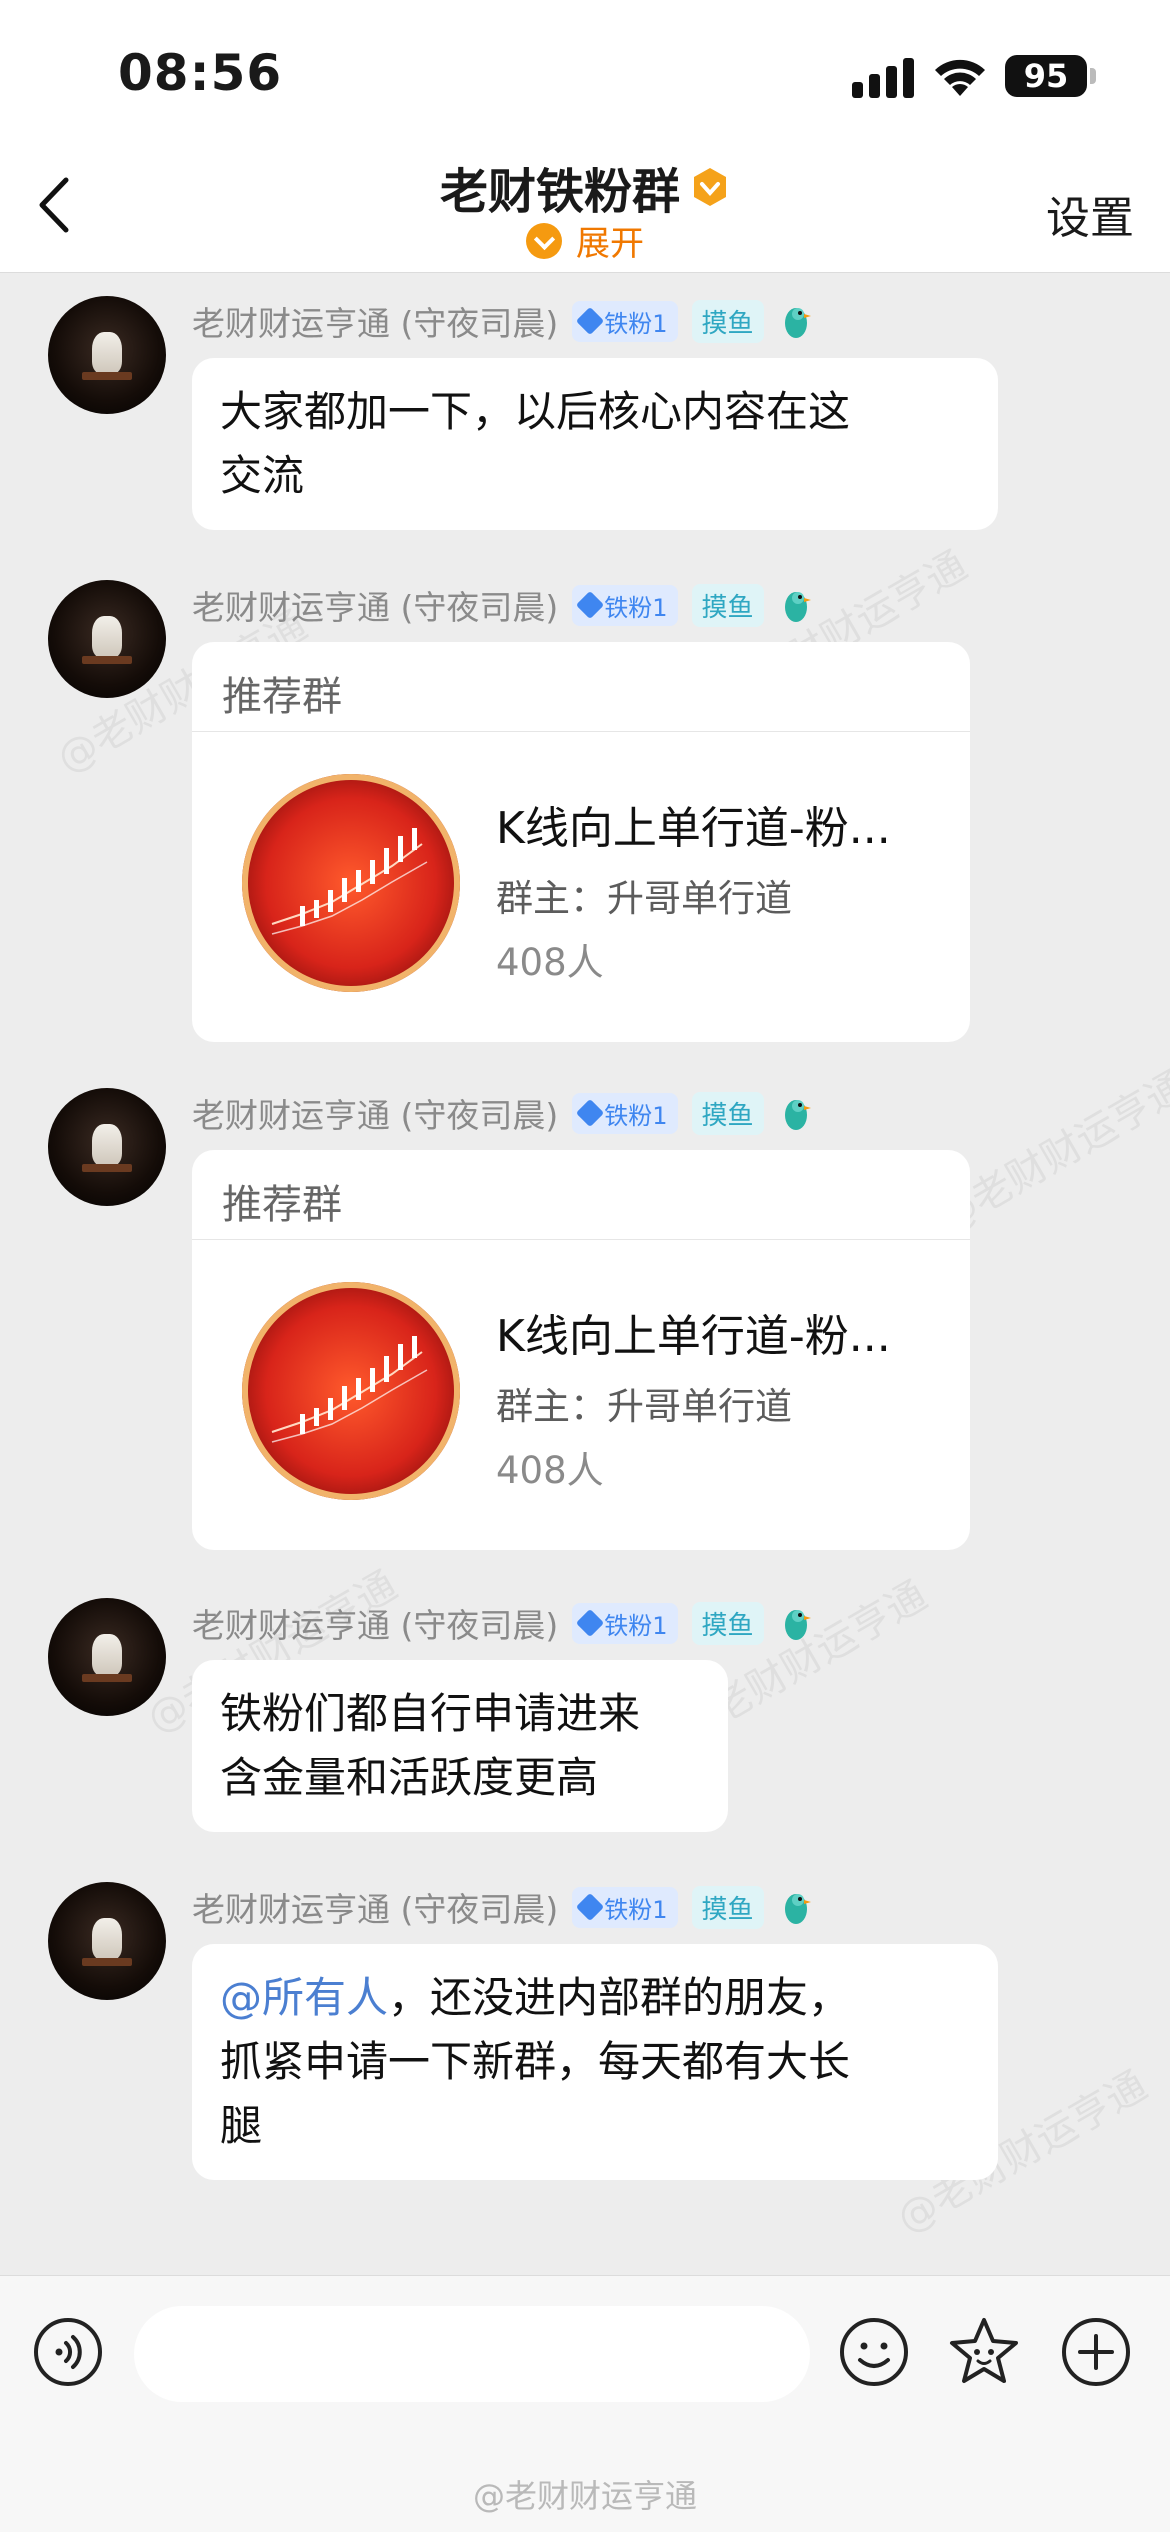 This screenshot has height=2532, width=1170. What do you see at coordinates (584, 2496) in the screenshot?
I see `footer-watermark: @老财财运亨通` at bounding box center [584, 2496].